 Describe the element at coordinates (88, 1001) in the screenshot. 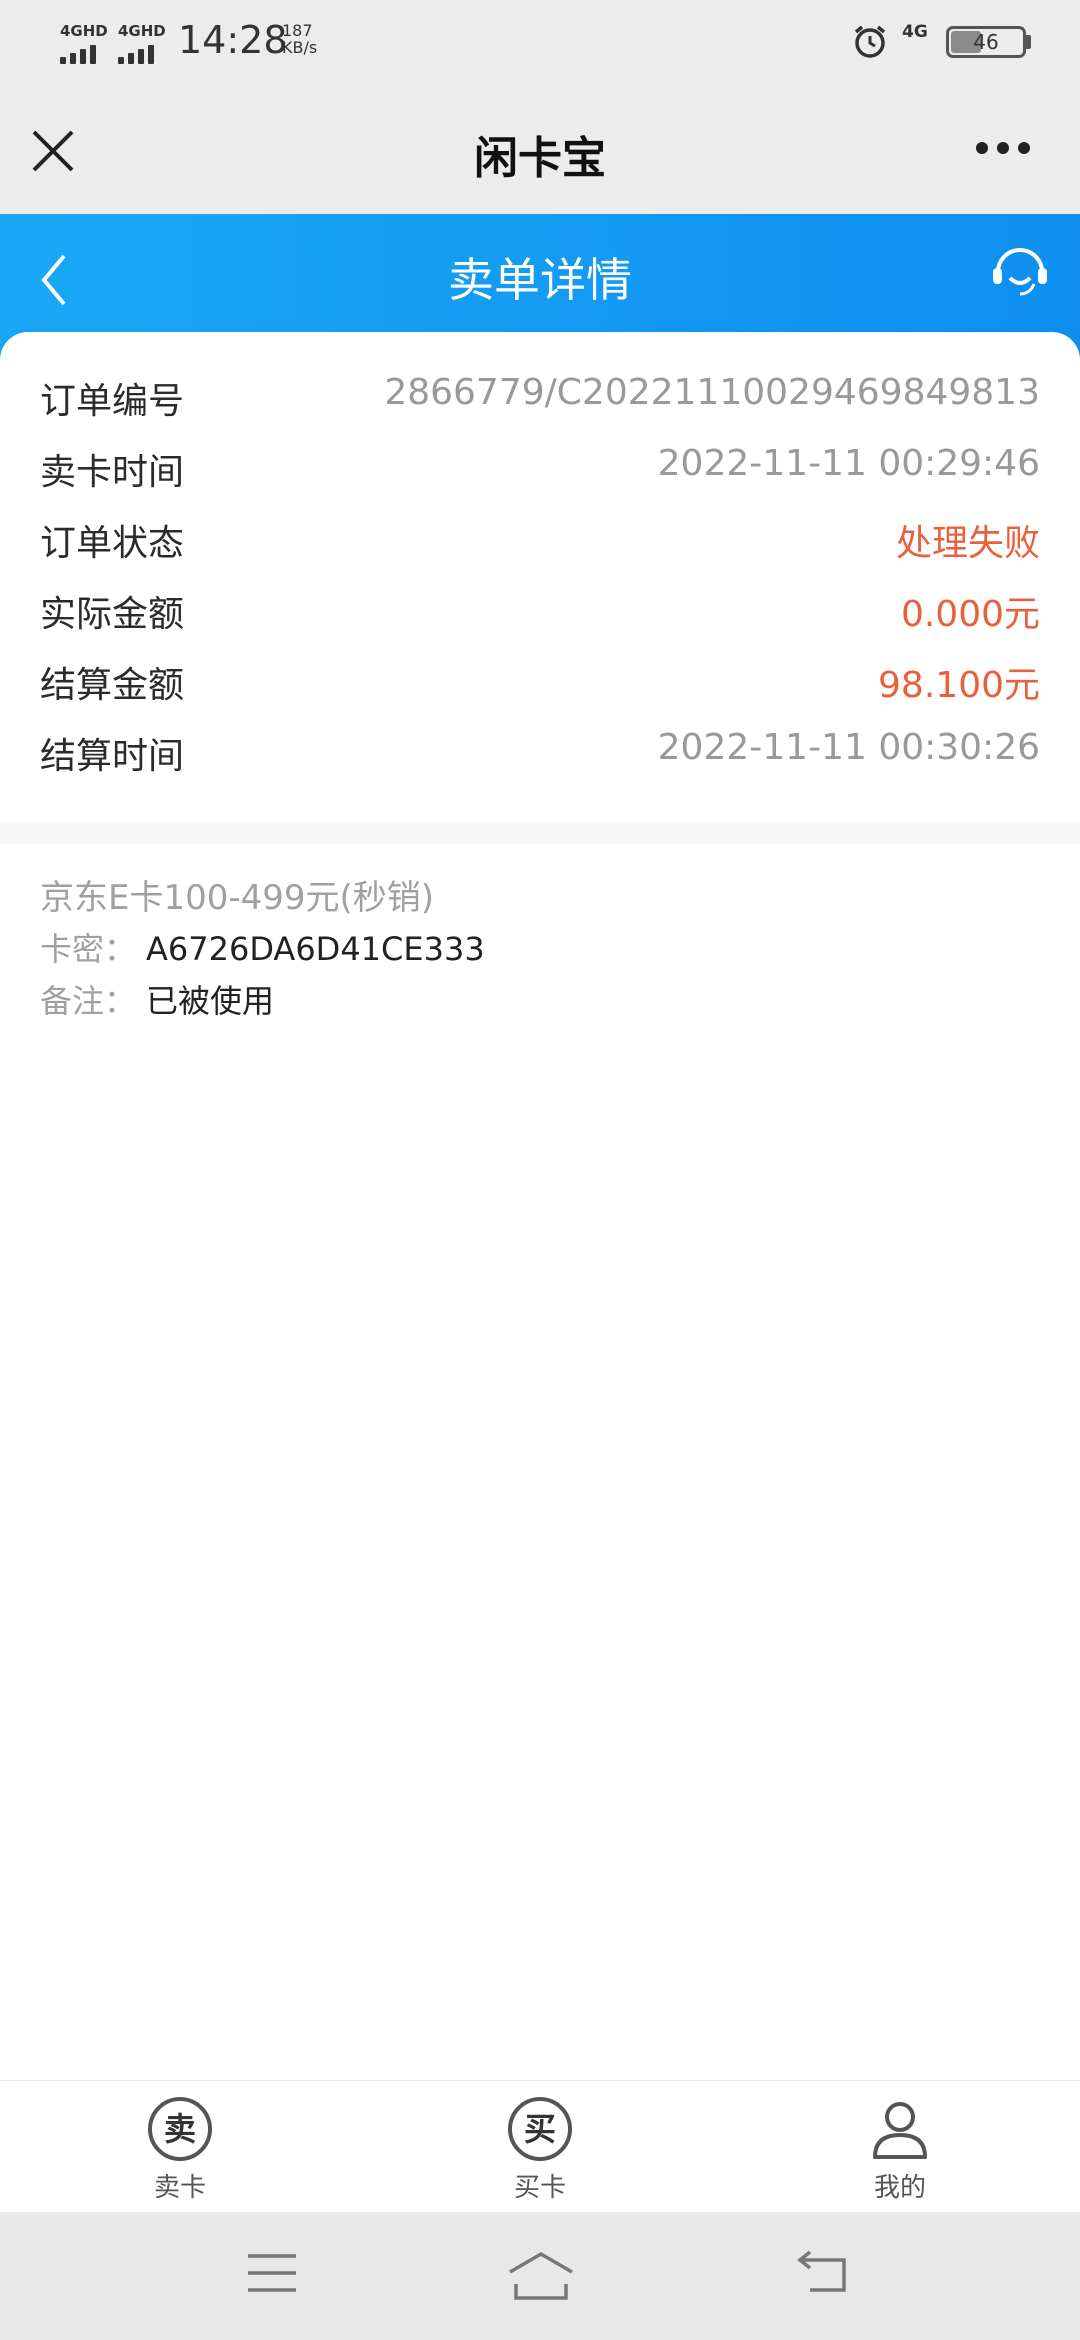

I see `card-note-label: 备注：` at that location.